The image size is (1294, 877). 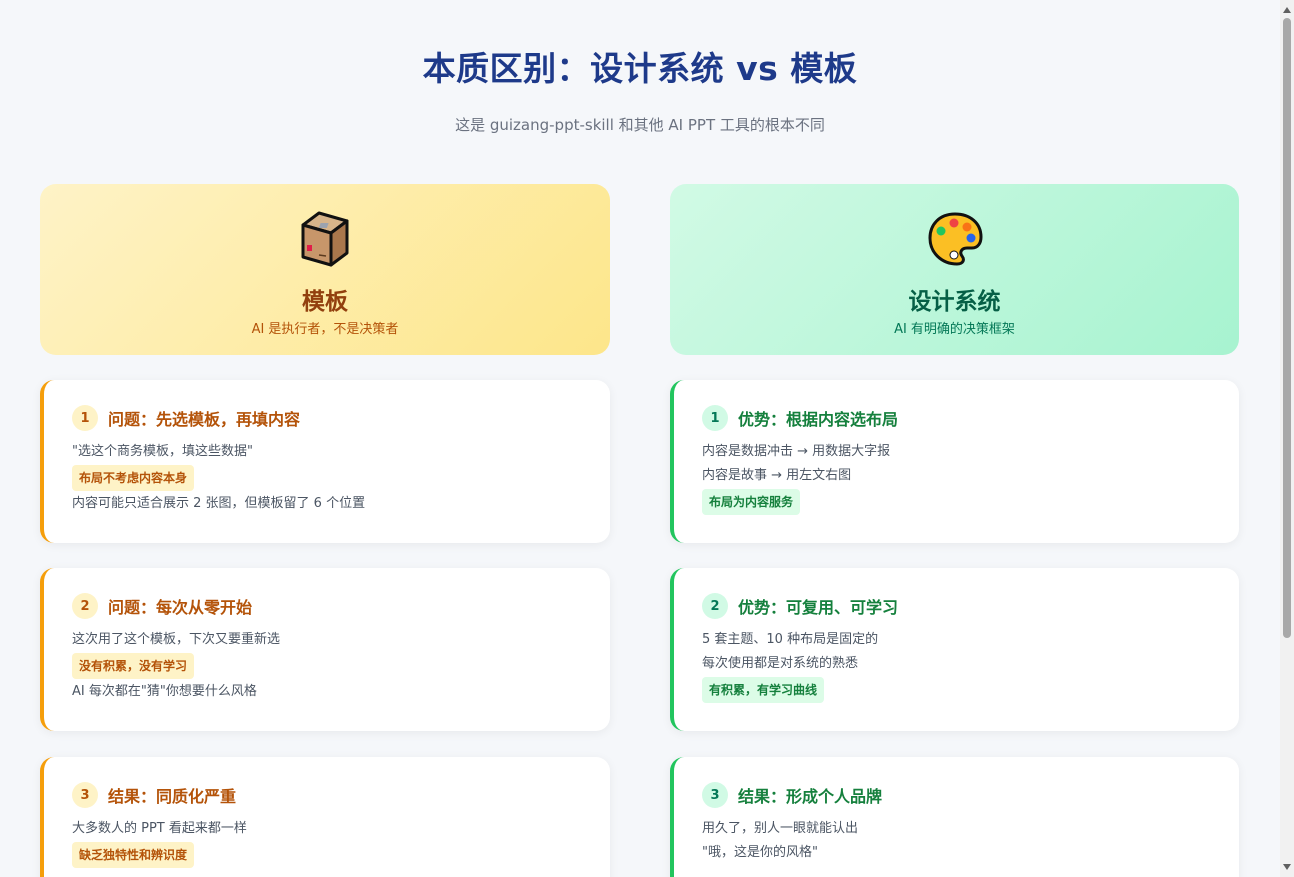 What do you see at coordinates (325, 329) in the screenshot?
I see `template-hero-desc: AI 是执行者，不是决策者` at bounding box center [325, 329].